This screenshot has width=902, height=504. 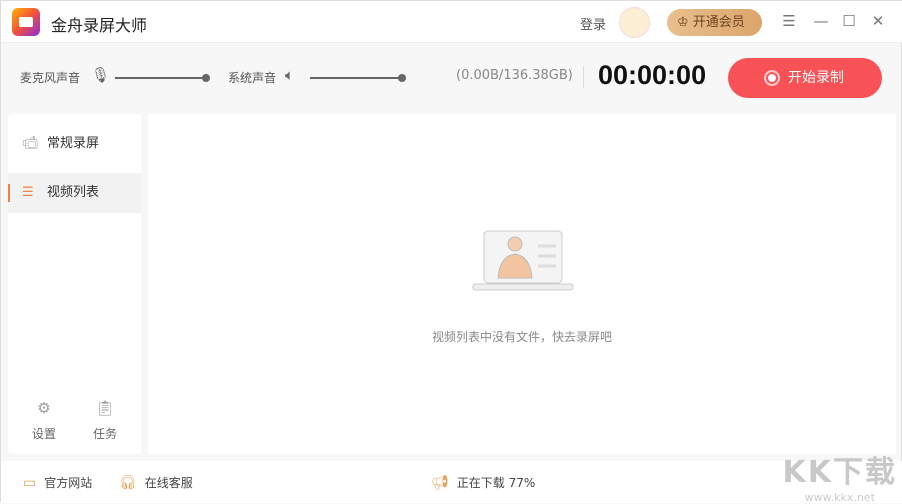 I want to click on footer: ▭ 官方网站 🎧︎ 在线客服 📢︎ 正在下载 77%, so click(x=451, y=482).